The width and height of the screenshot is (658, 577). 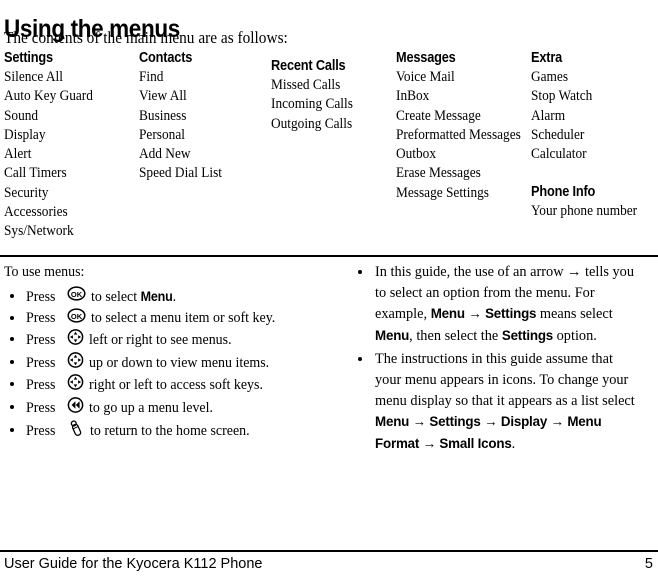 What do you see at coordinates (456, 193) in the screenshot?
I see `menu-item: Message Settings` at bounding box center [456, 193].